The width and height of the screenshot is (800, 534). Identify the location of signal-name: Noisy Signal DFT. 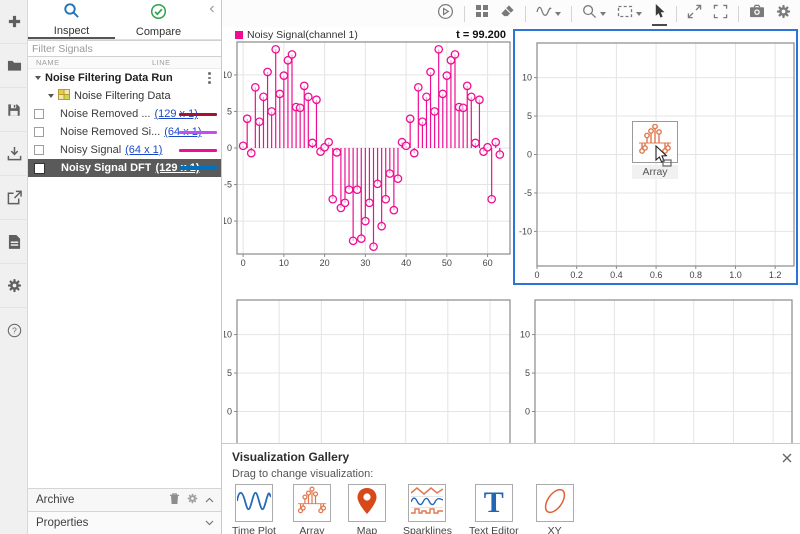
(106, 168).